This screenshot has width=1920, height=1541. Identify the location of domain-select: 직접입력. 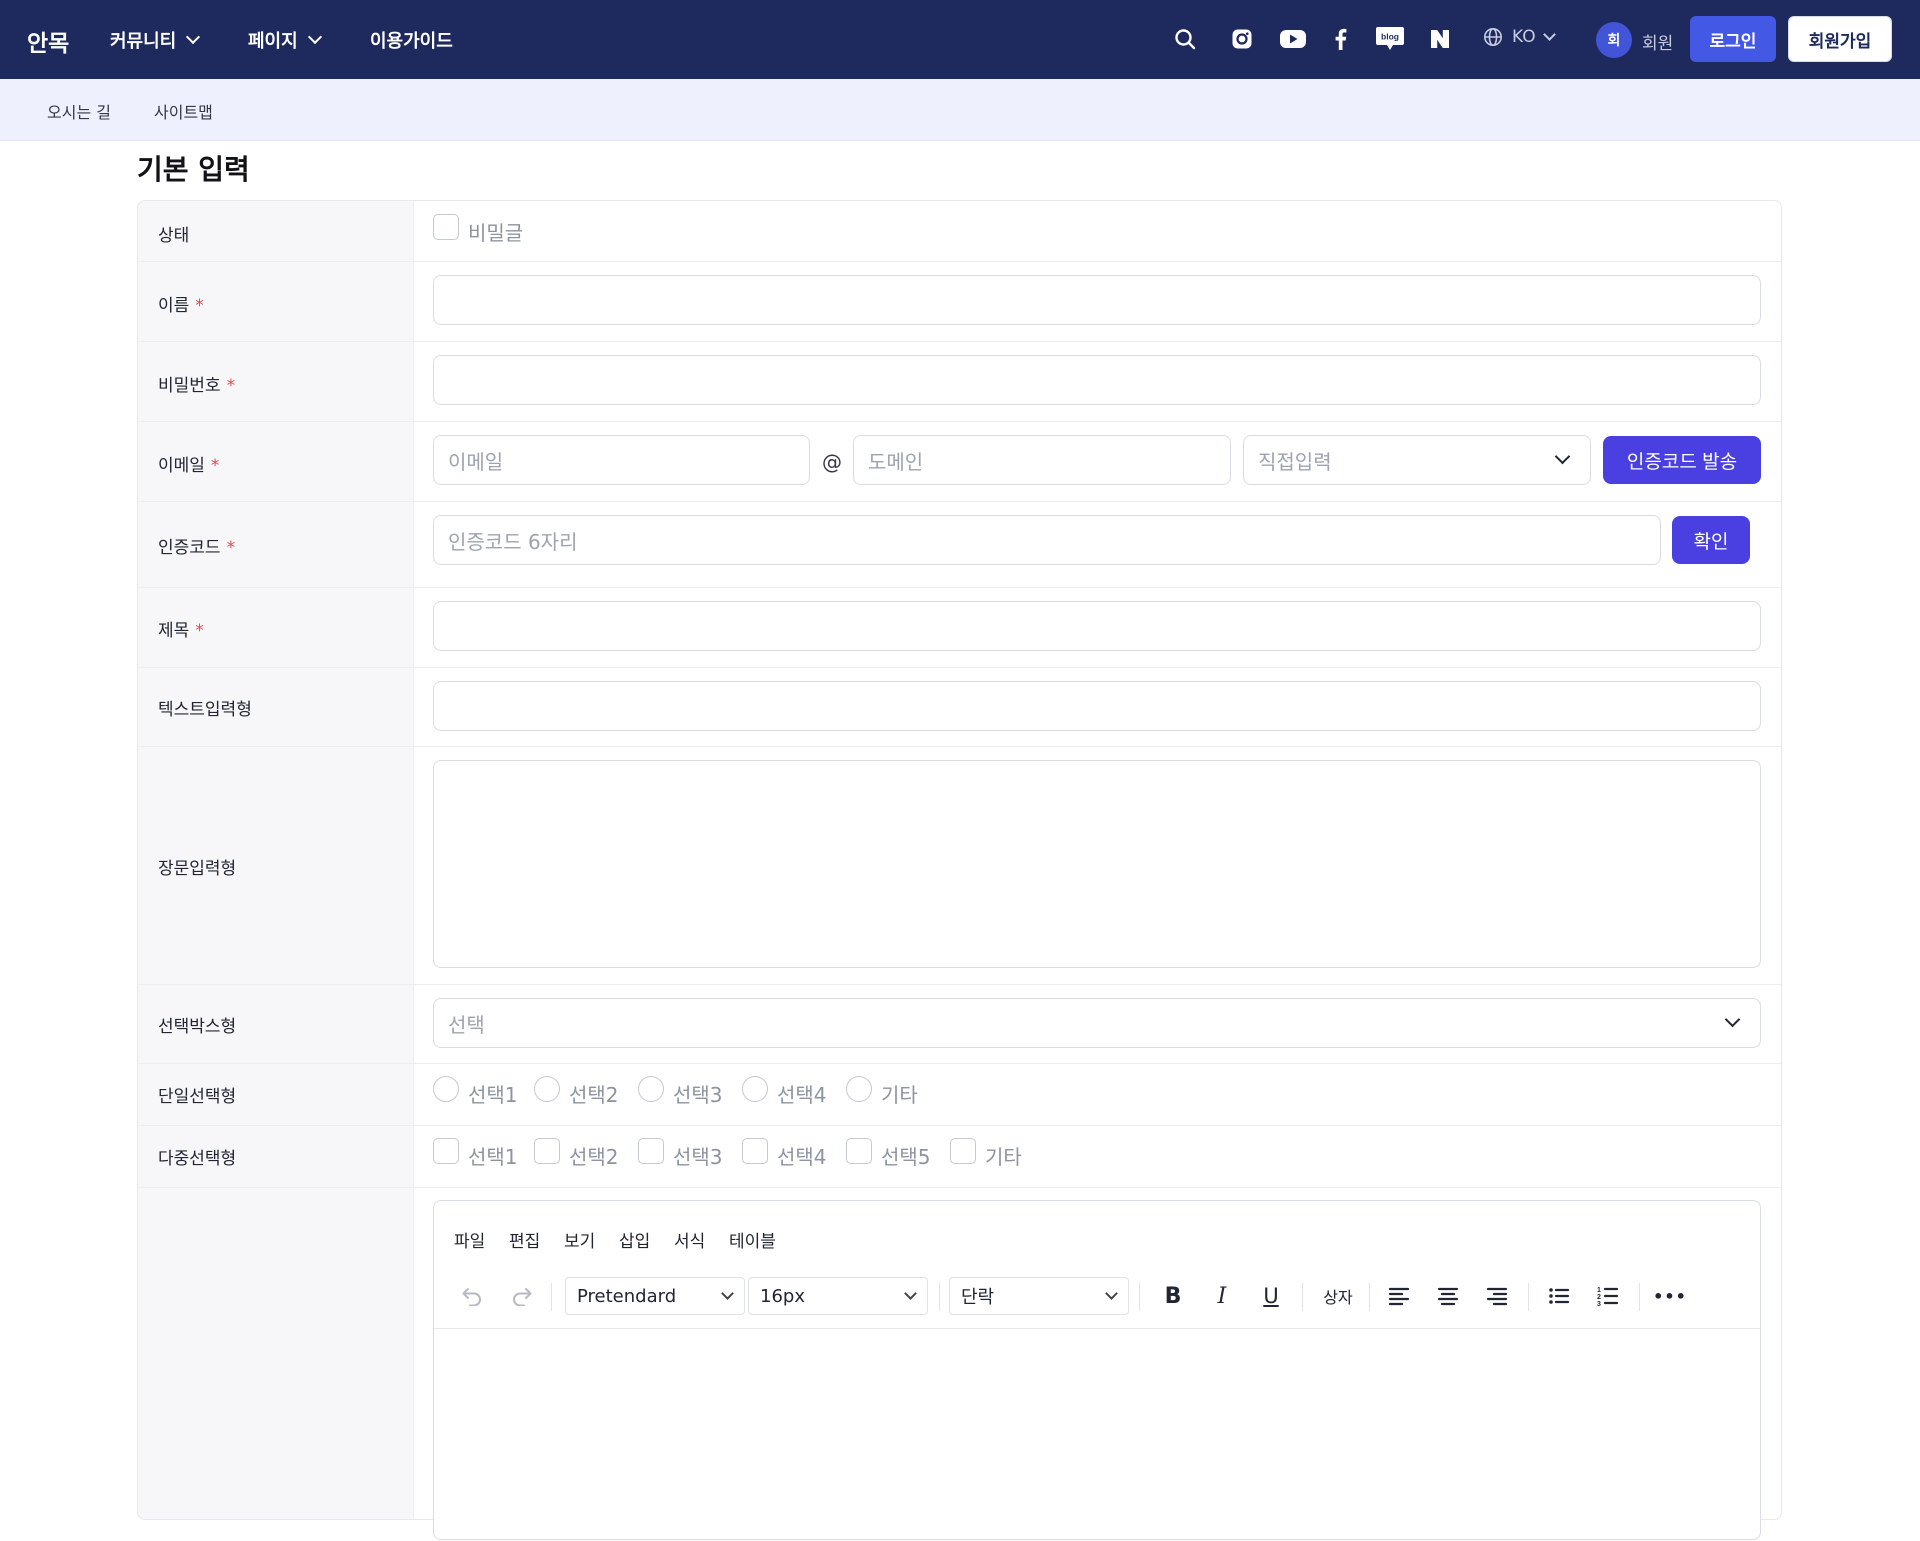
(1417, 460).